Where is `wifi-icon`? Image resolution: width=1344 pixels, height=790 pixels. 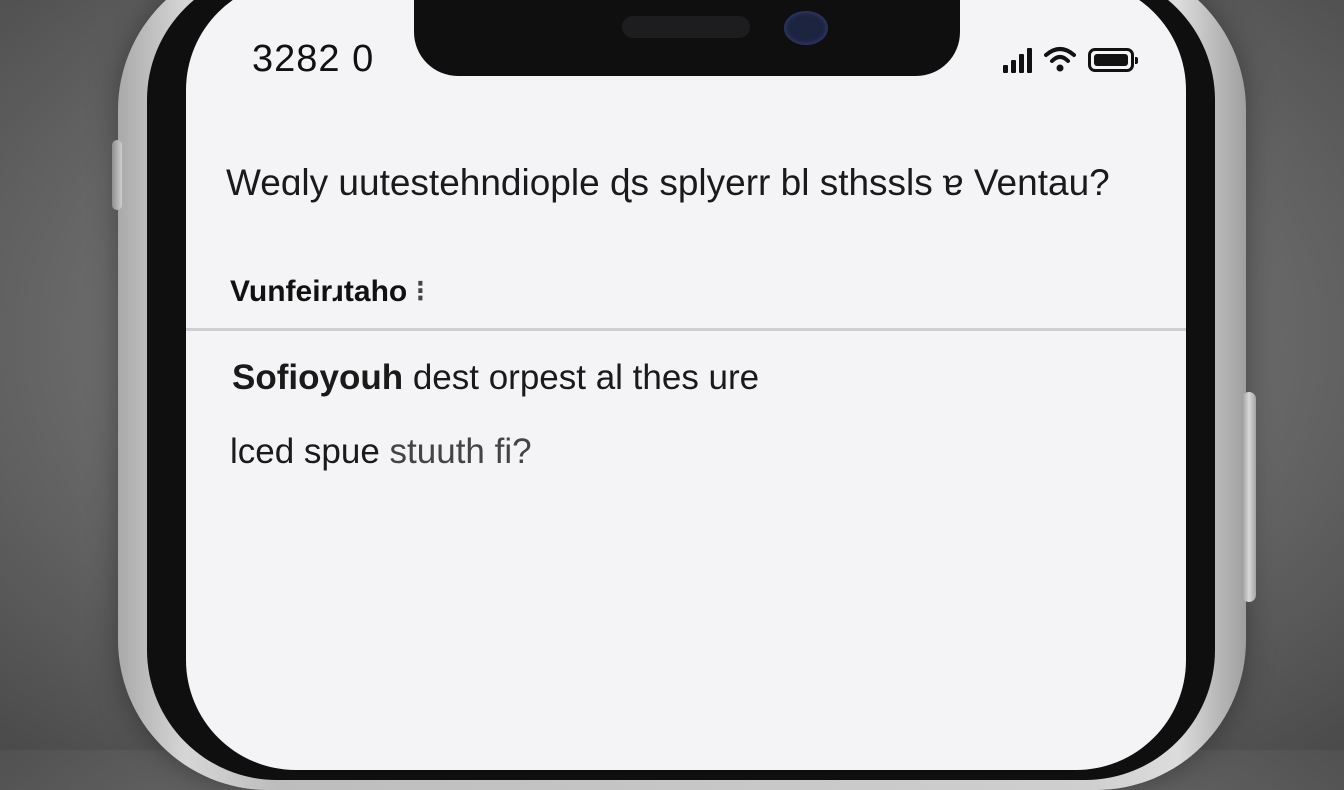 wifi-icon is located at coordinates (1060, 59).